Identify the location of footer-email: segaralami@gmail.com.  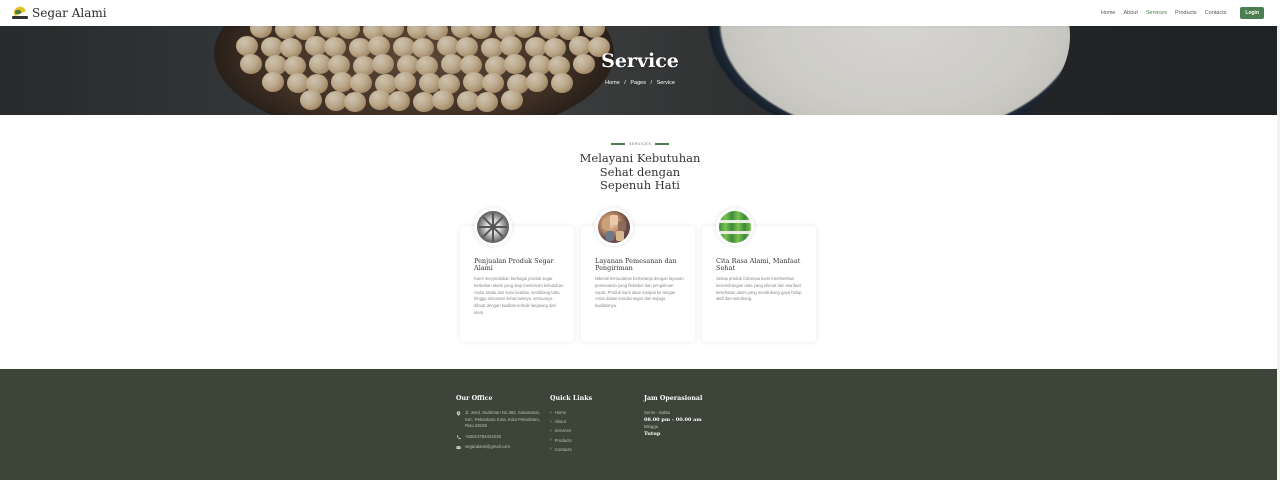
(498, 447).